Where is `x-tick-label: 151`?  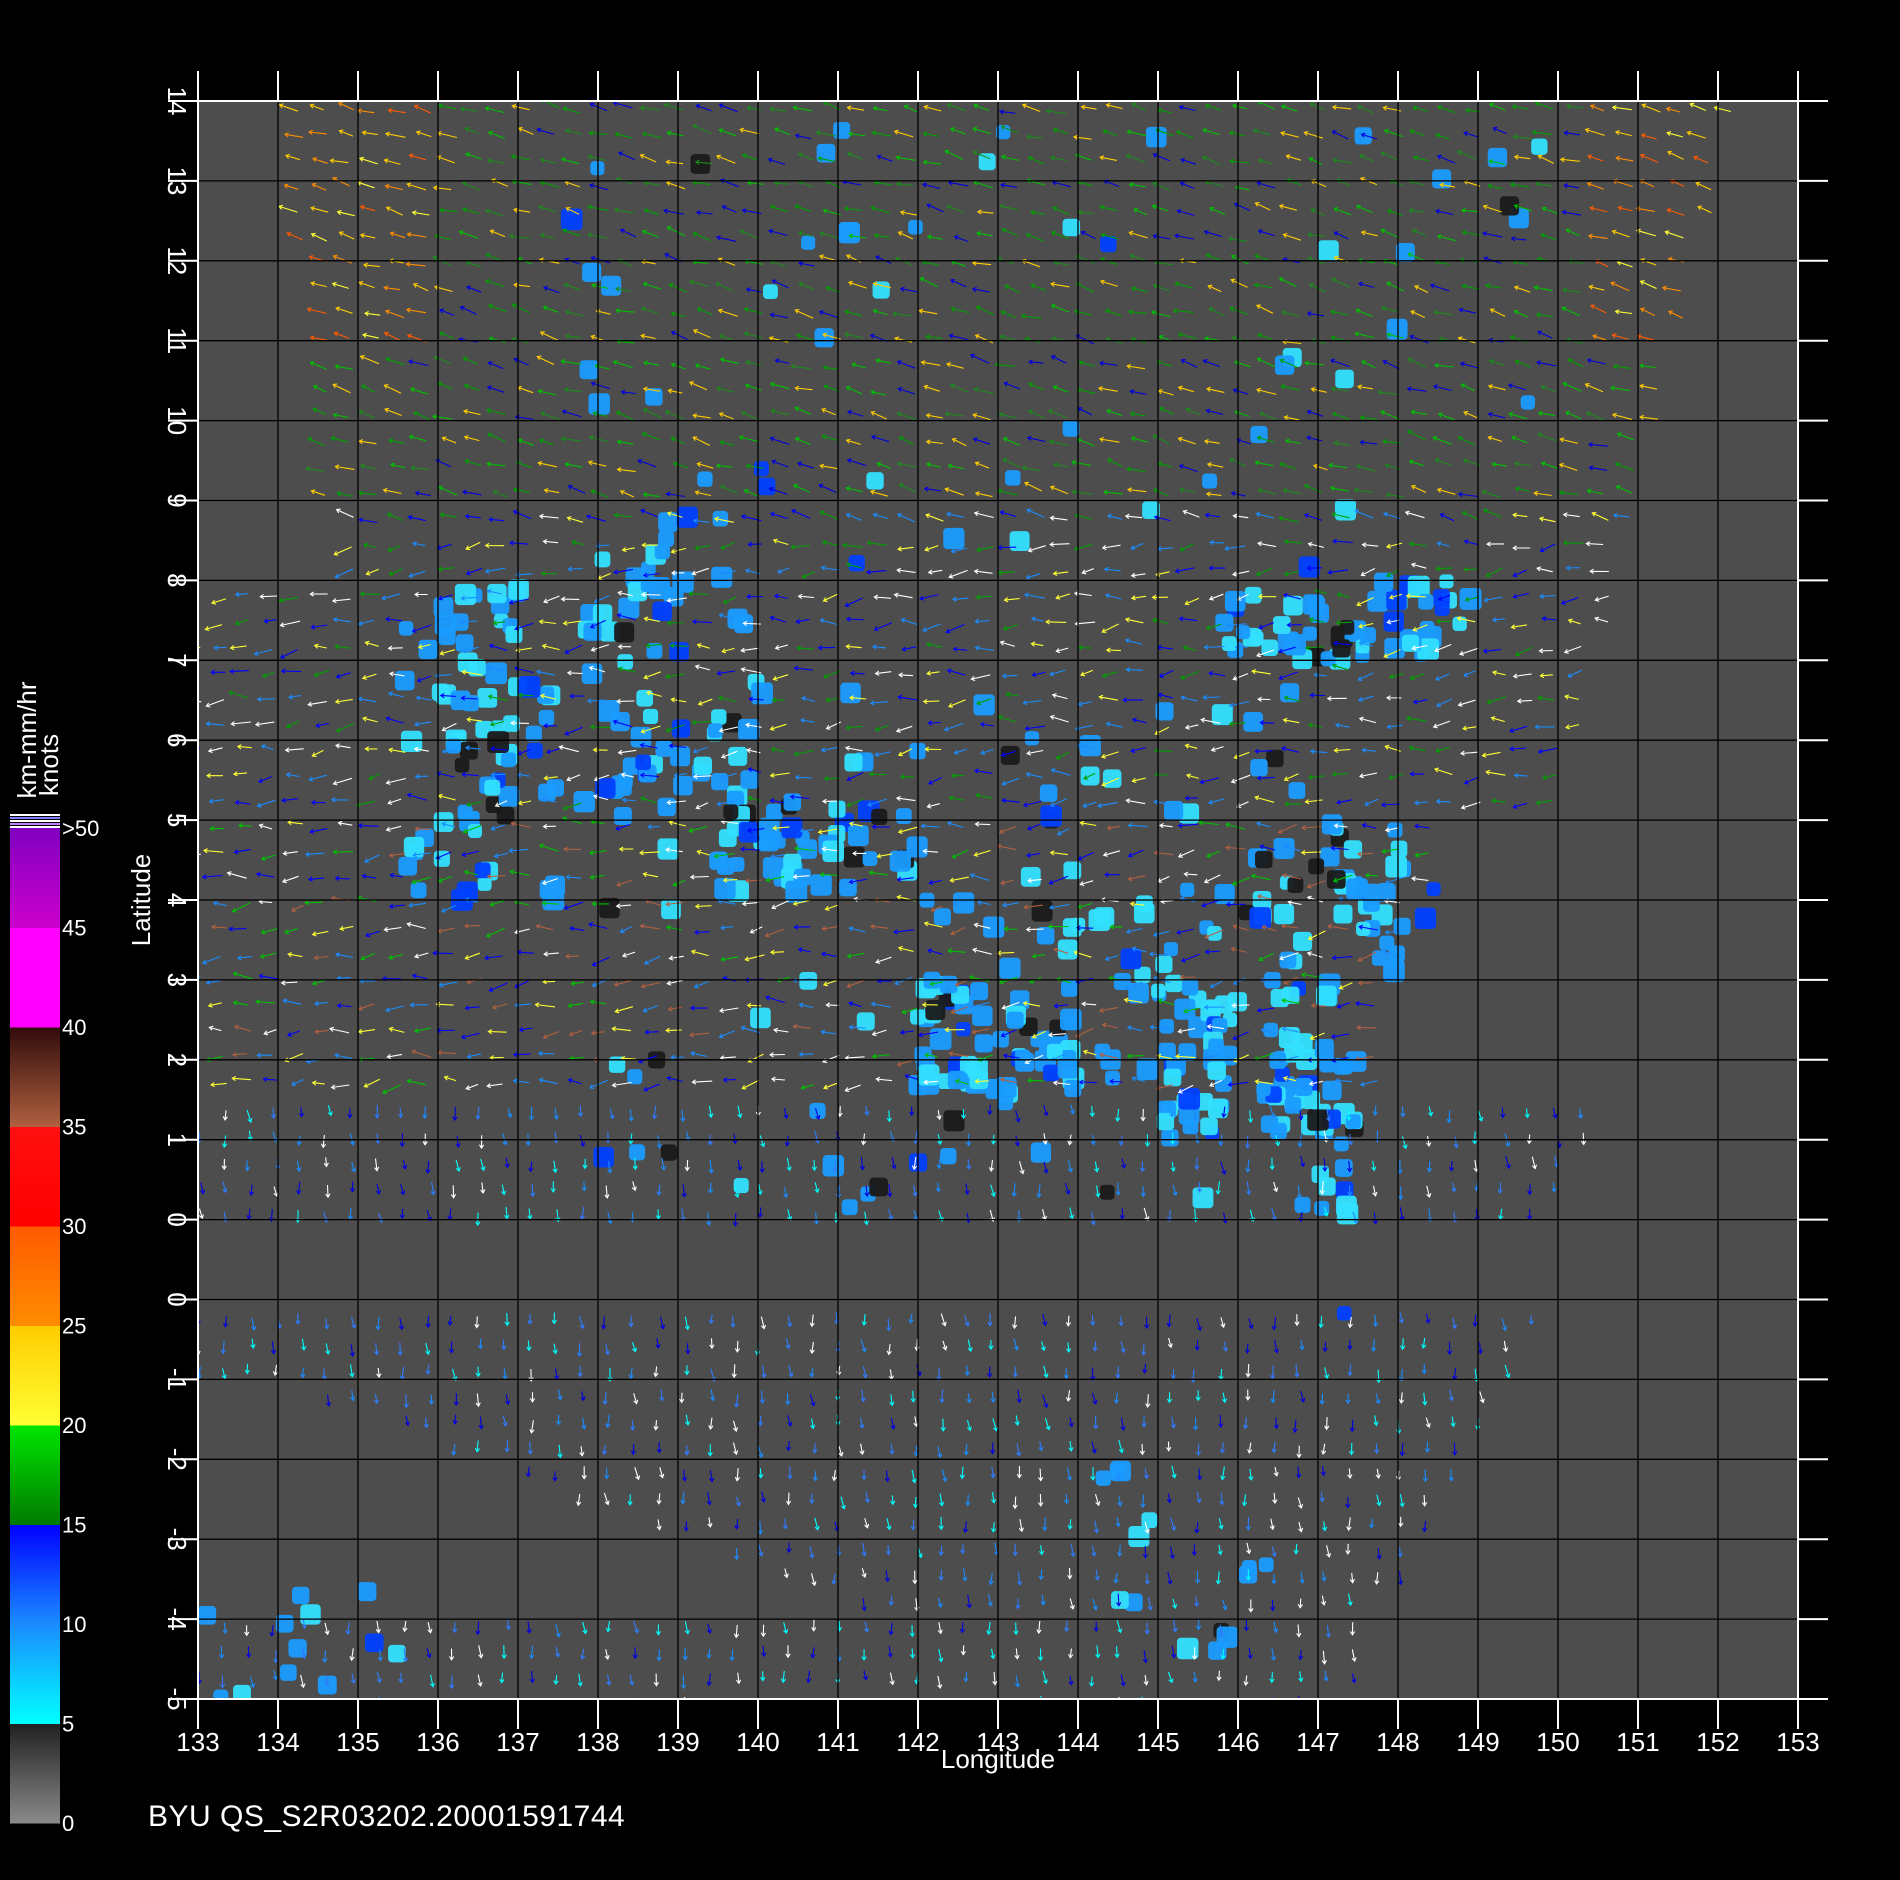 x-tick-label: 151 is located at coordinates (1637, 1742).